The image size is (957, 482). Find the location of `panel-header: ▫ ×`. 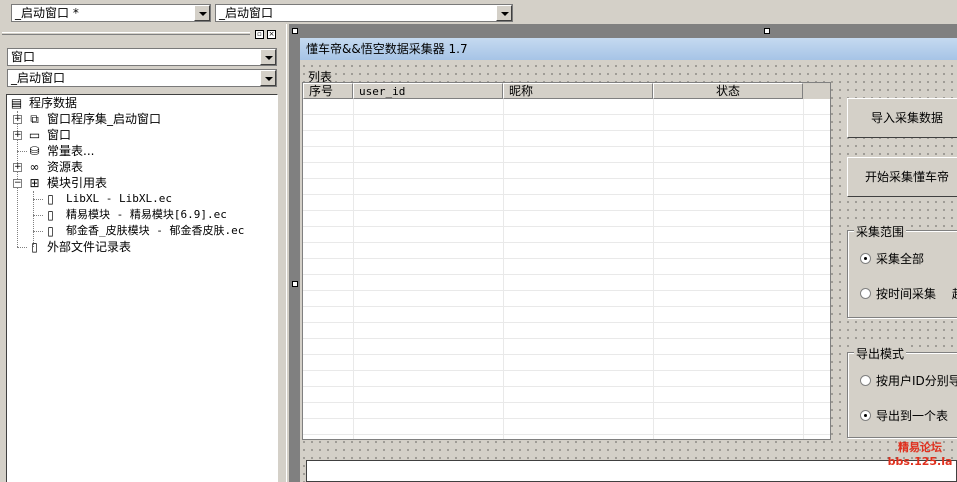

panel-header: ▫ × is located at coordinates (141, 35).